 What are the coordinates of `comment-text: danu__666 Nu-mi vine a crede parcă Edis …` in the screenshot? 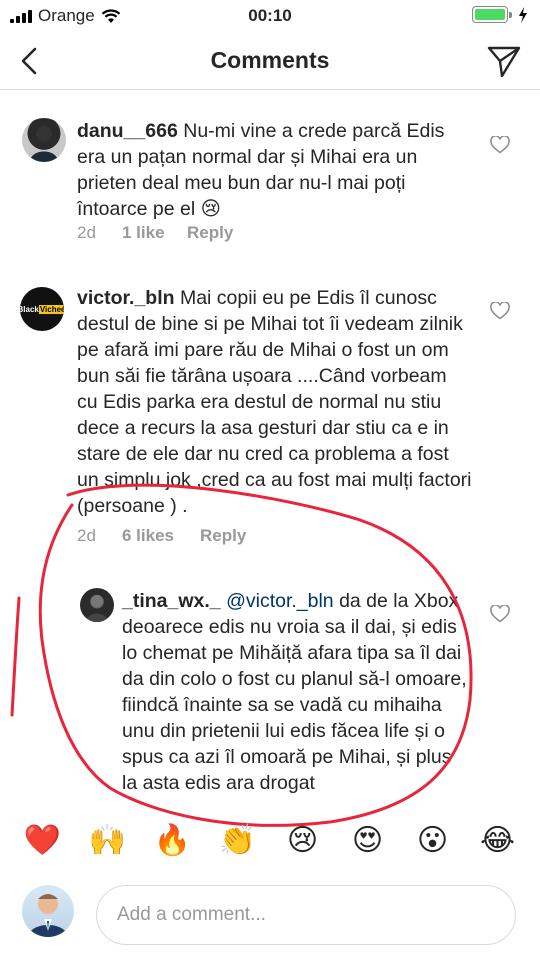 It's located at (274, 170).